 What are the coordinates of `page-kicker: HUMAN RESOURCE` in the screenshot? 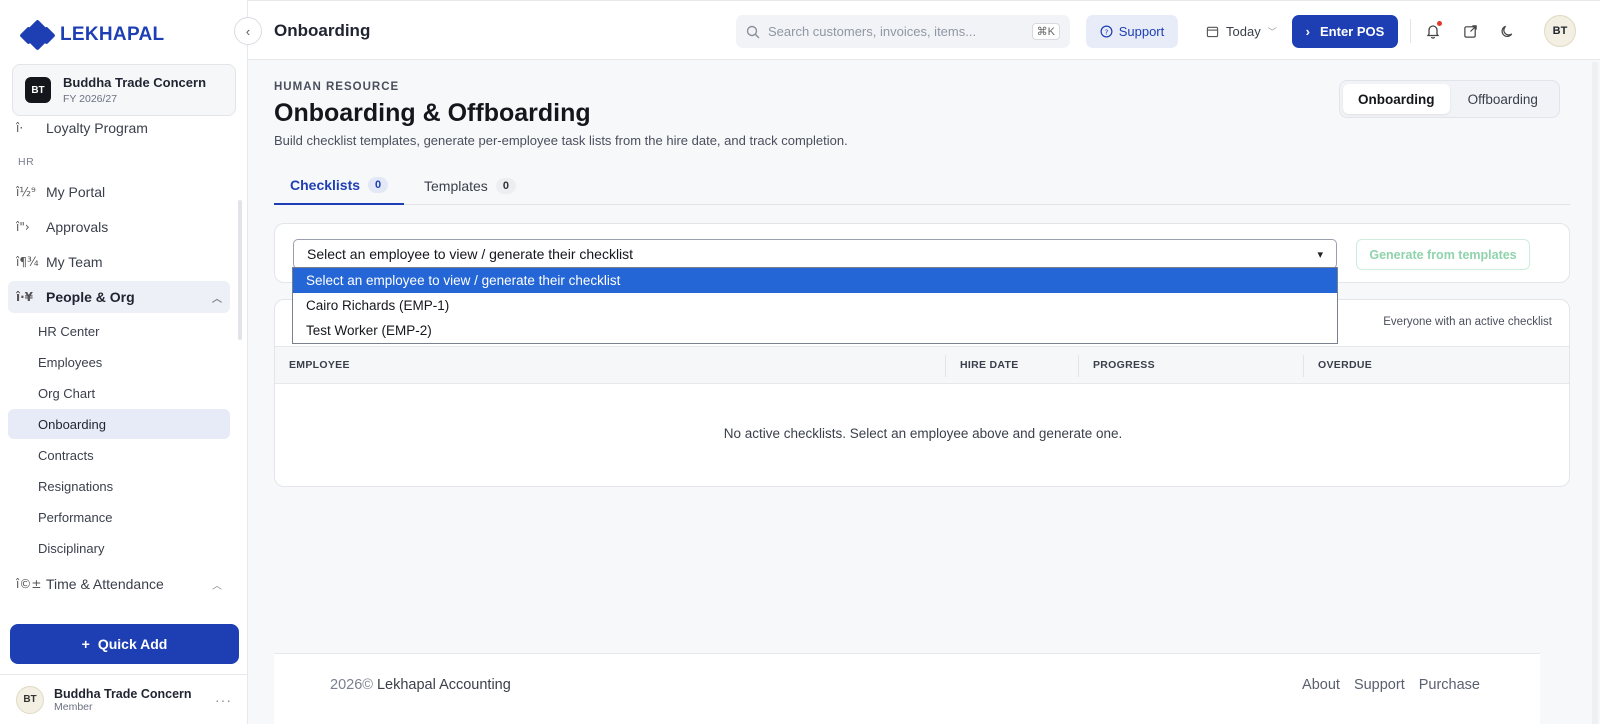 It's located at (337, 87).